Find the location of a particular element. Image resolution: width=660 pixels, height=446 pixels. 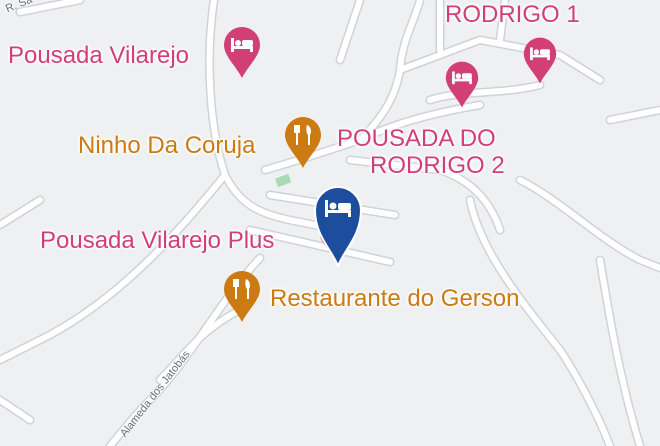

label-ninho-da-coruja: Ninho Da Coruja is located at coordinates (166, 146).